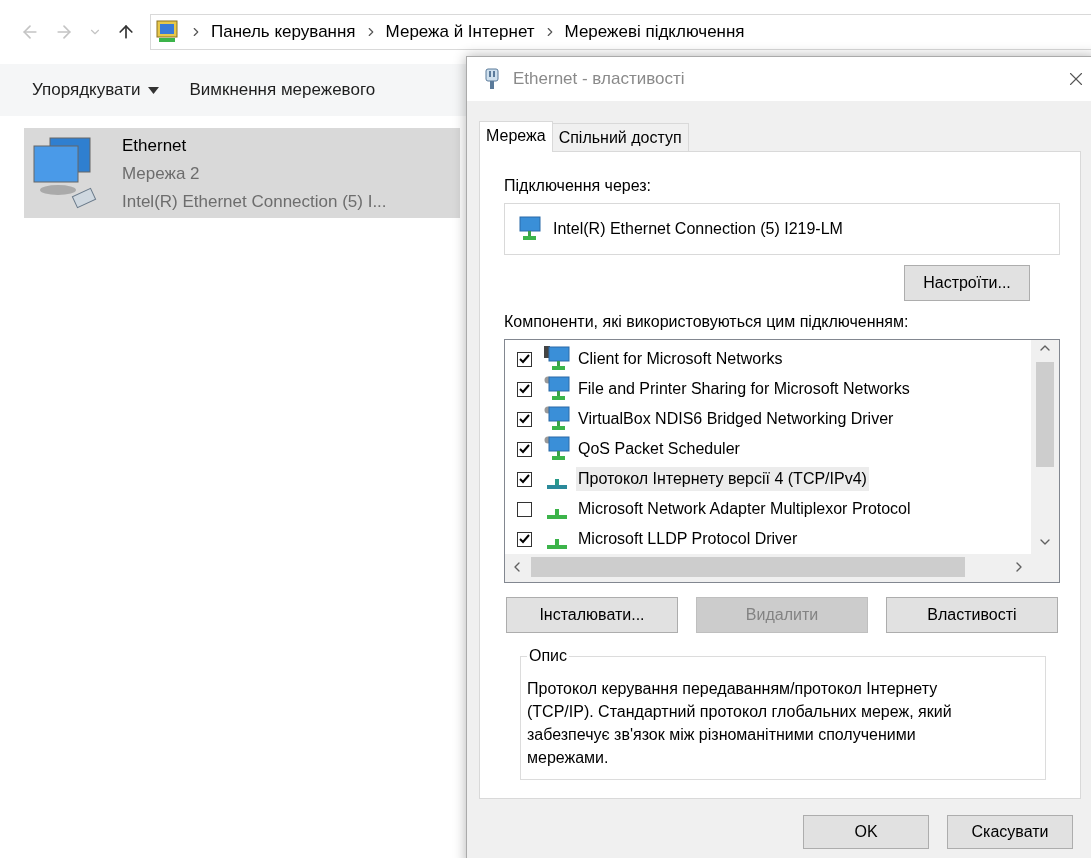 This screenshot has width=1091, height=858. What do you see at coordinates (654, 32) in the screenshot?
I see `breadcrumb-item: Мережеві підключення` at bounding box center [654, 32].